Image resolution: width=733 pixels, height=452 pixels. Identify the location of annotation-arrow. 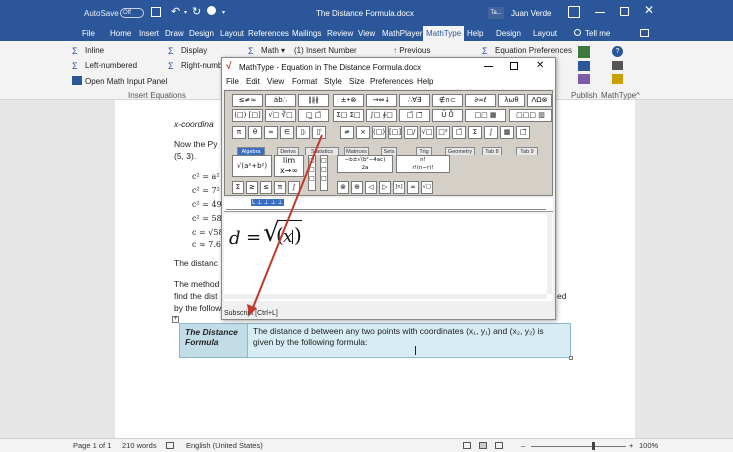
(285, 225).